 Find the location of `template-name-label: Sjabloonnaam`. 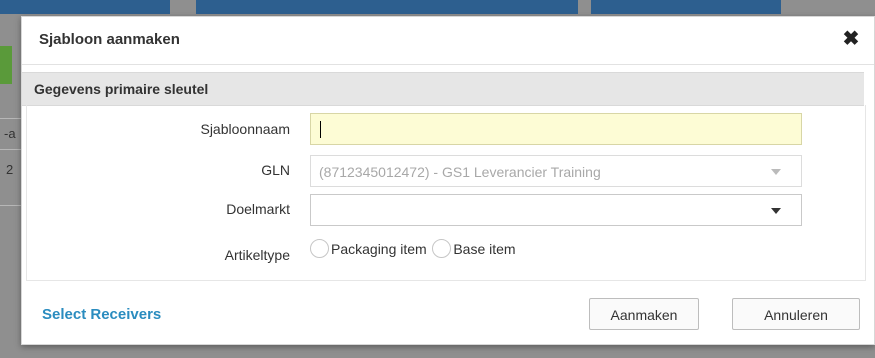

template-name-label: Sjabloonnaam is located at coordinates (245, 129).